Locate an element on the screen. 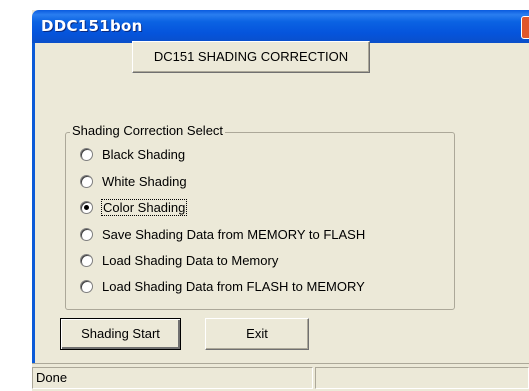 The width and height of the screenshot is (529, 391). title-bar: DDC151bon is located at coordinates (280, 26).